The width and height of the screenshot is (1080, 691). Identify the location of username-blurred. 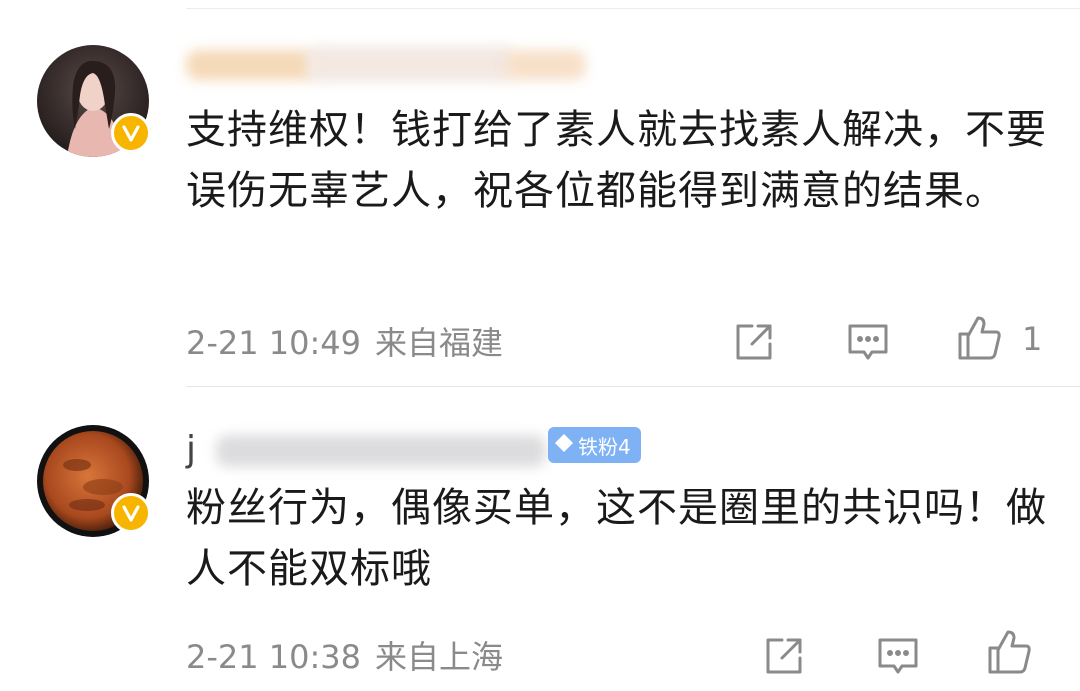
(386, 65).